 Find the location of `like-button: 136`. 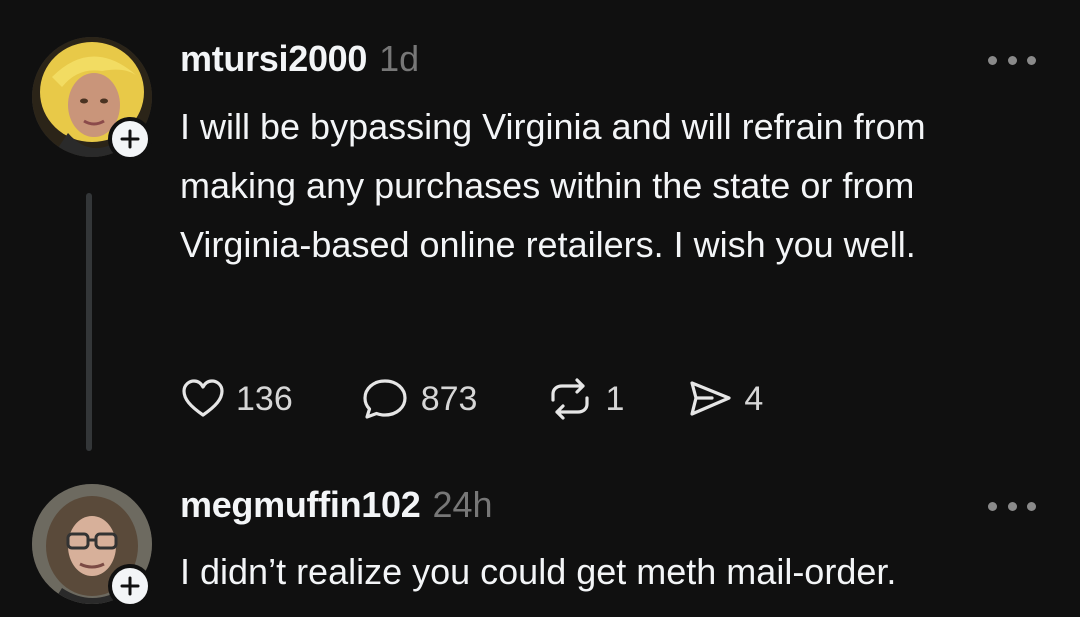

like-button: 136 is located at coordinates (236, 399).